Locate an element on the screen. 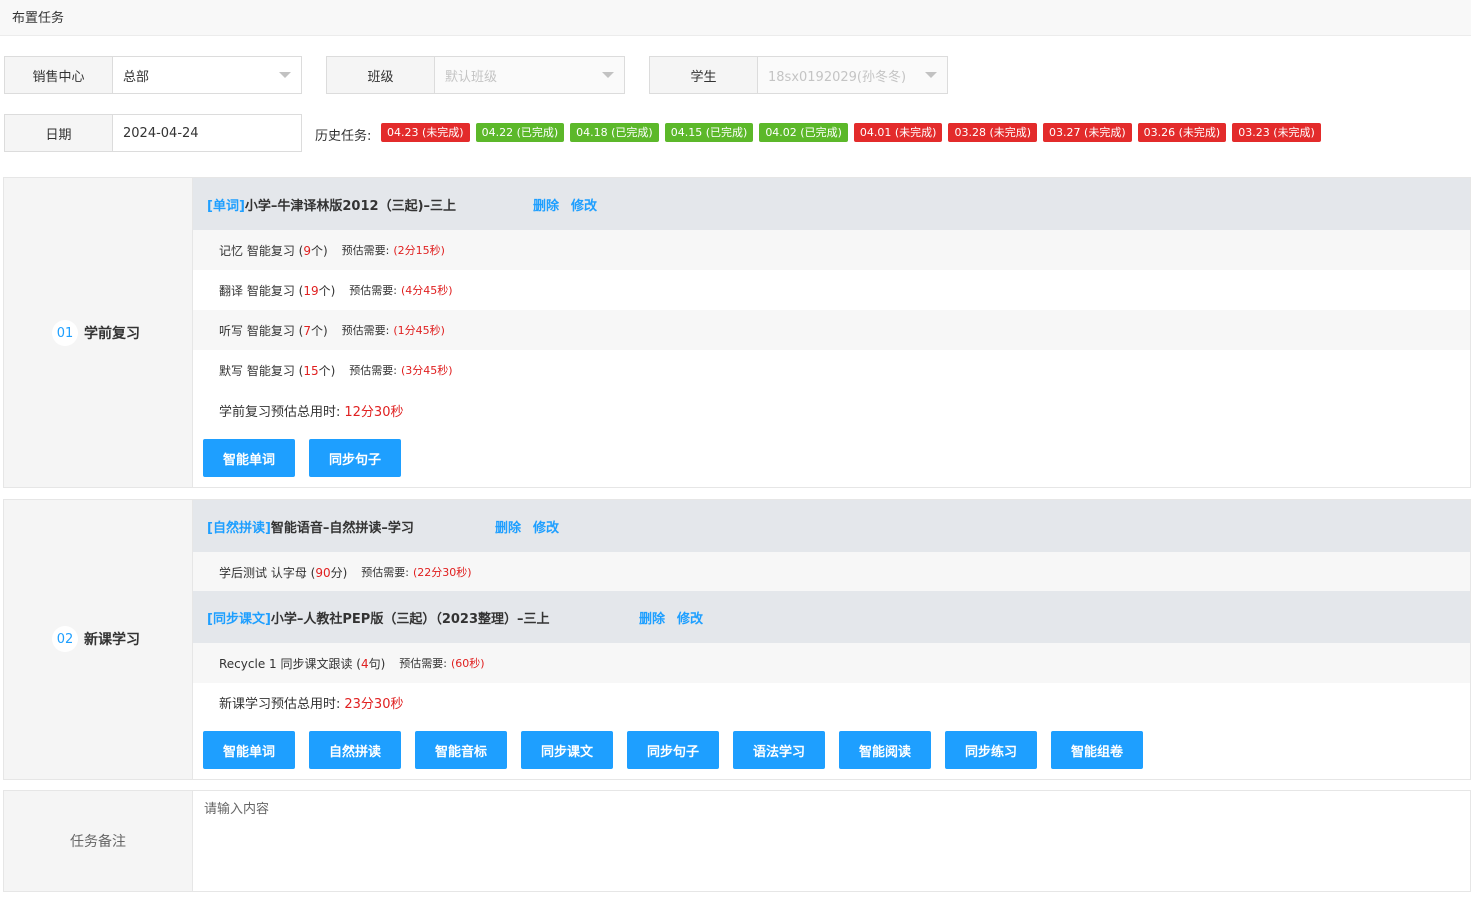 Image resolution: width=1471 pixels, height=906 pixels. sales-center-value: 总部 is located at coordinates (207, 75).